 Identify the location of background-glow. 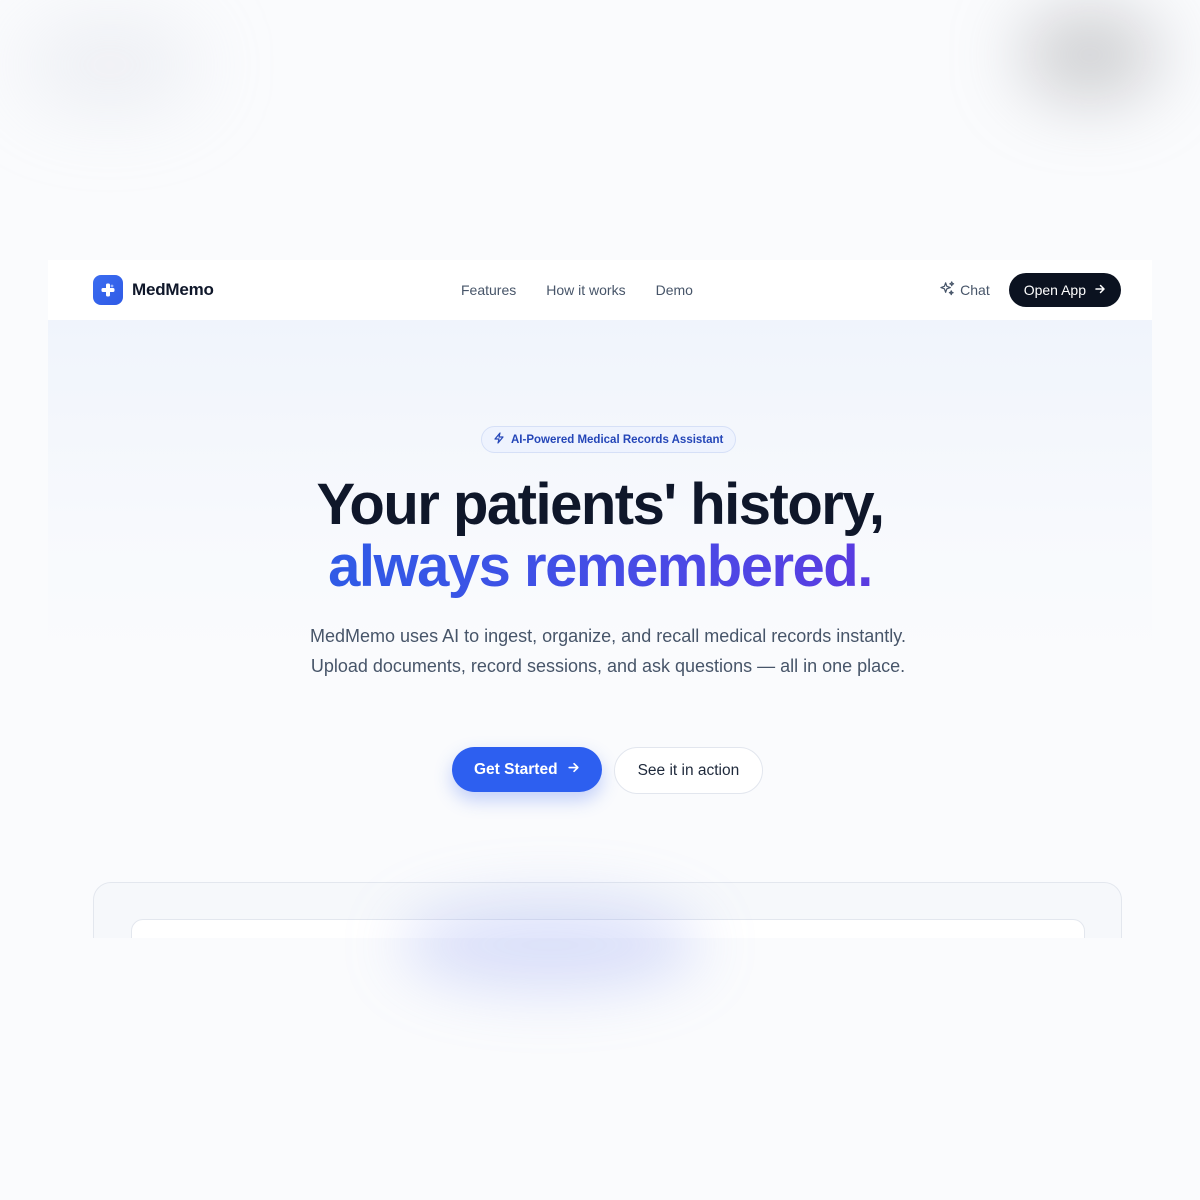
(550, 945).